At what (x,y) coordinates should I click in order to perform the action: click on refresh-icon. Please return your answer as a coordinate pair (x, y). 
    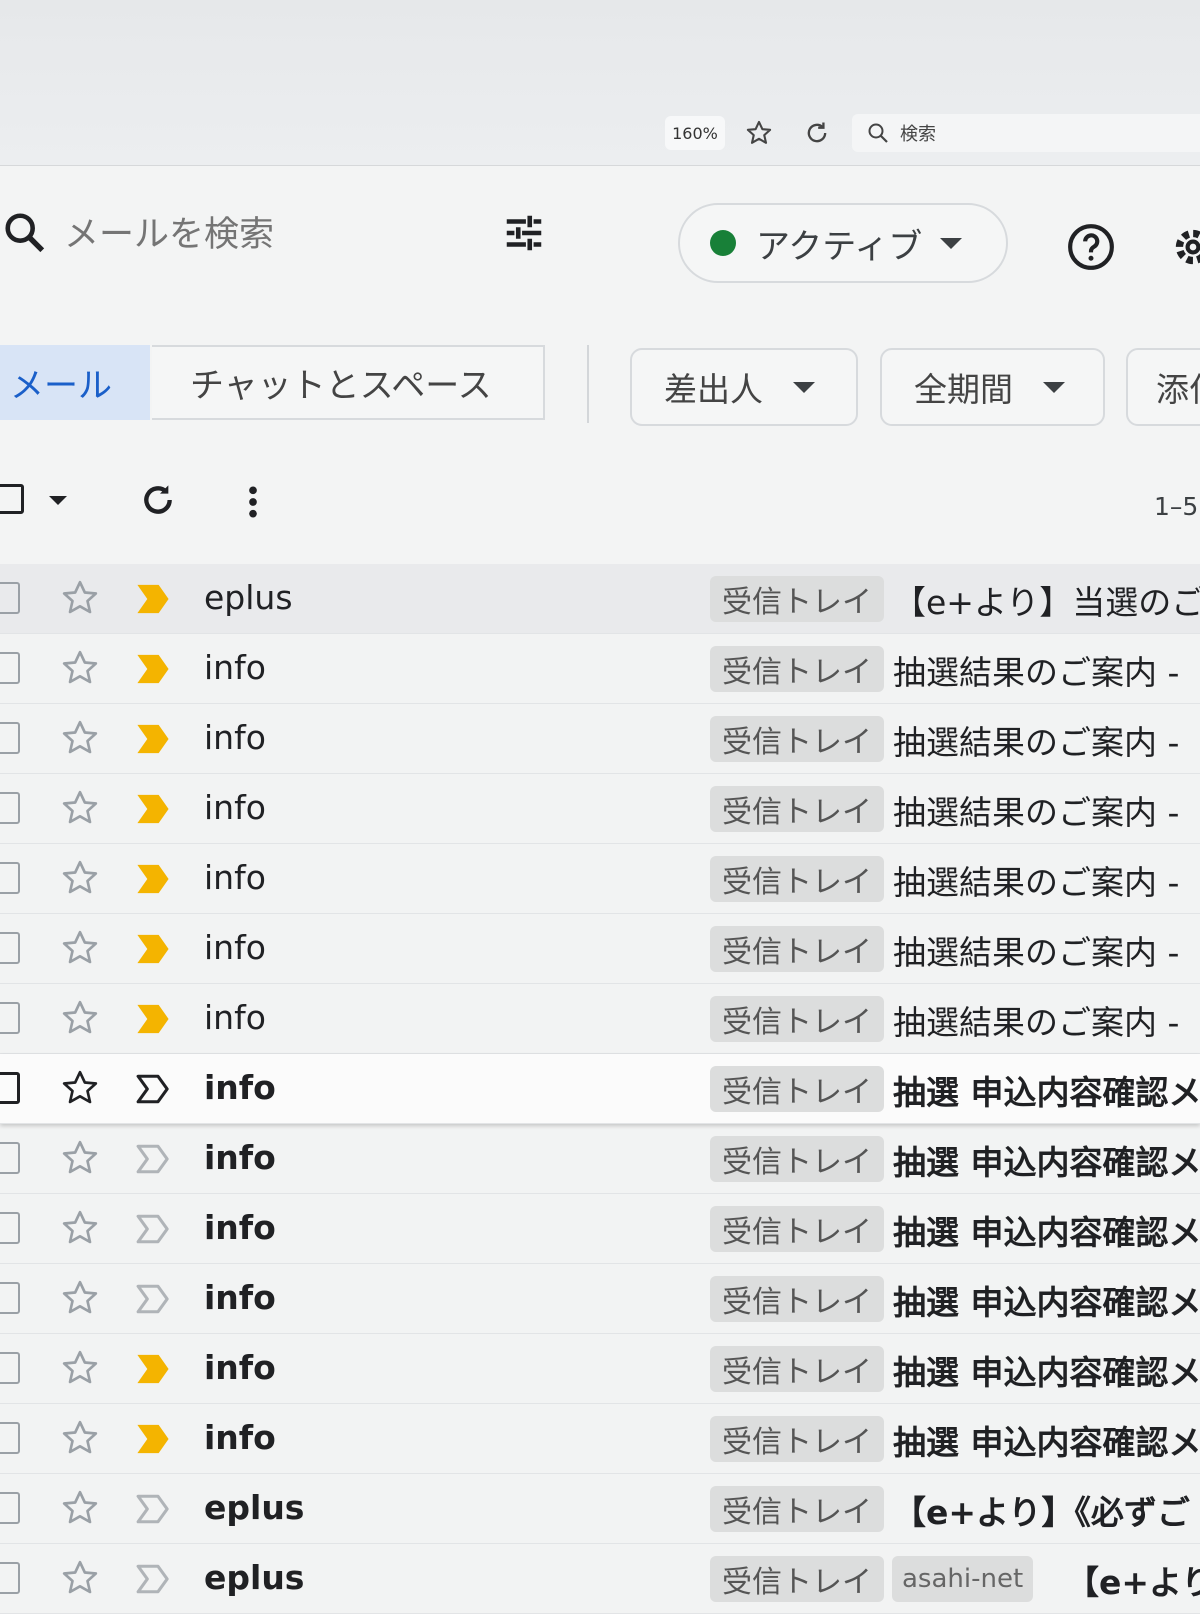
    Looking at the image, I should click on (158, 500).